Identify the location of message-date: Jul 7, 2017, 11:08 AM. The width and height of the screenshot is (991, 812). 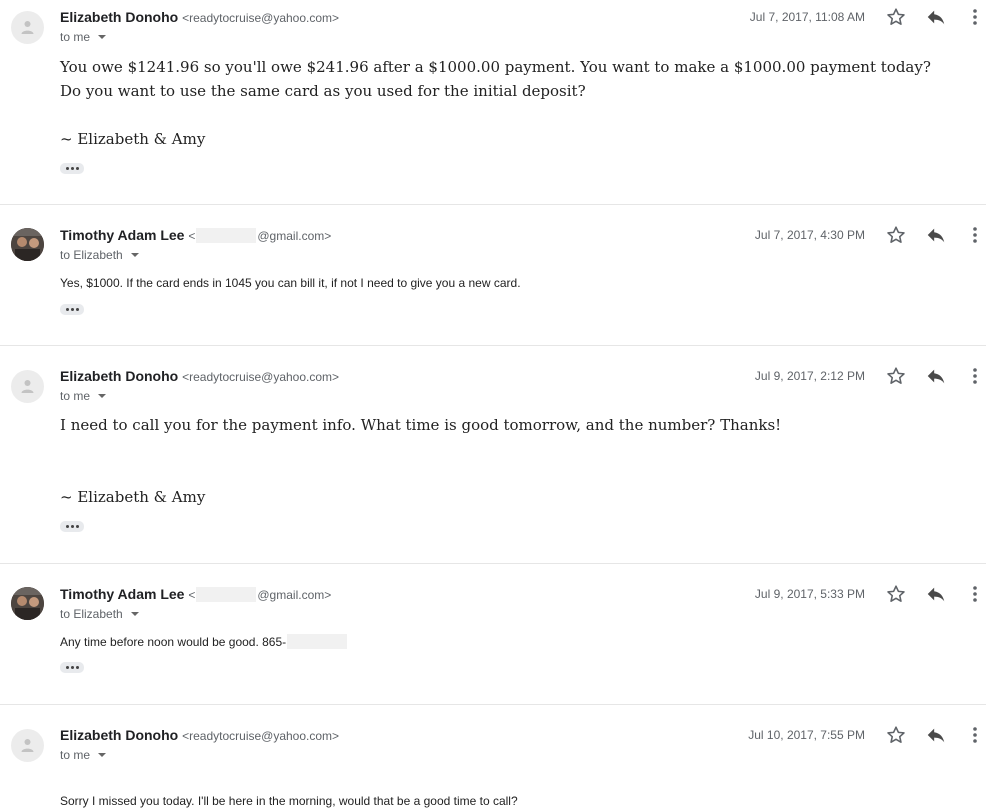
(807, 17).